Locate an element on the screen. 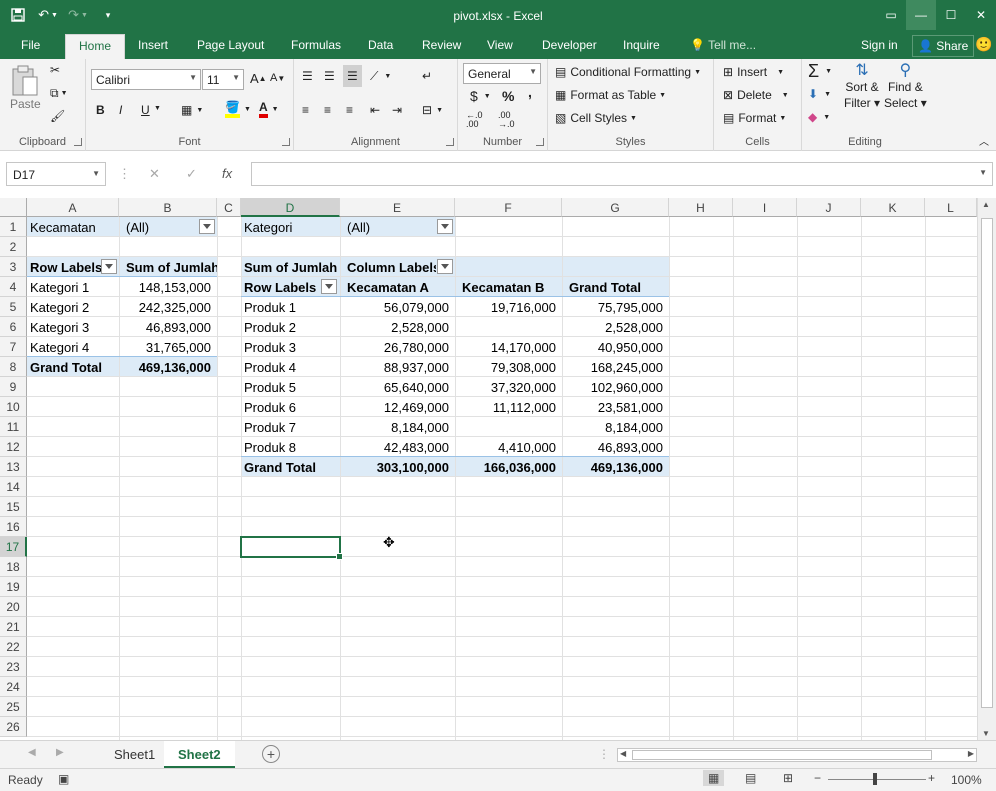  paste-button: Paste is located at coordinates (25, 88).